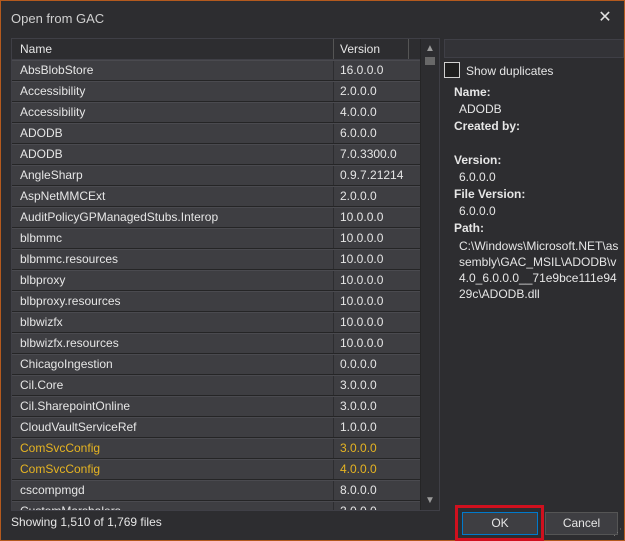 The height and width of the screenshot is (541, 625). Describe the element at coordinates (78, 427) in the screenshot. I see `row-name: CloudVaultServiceRef` at that location.